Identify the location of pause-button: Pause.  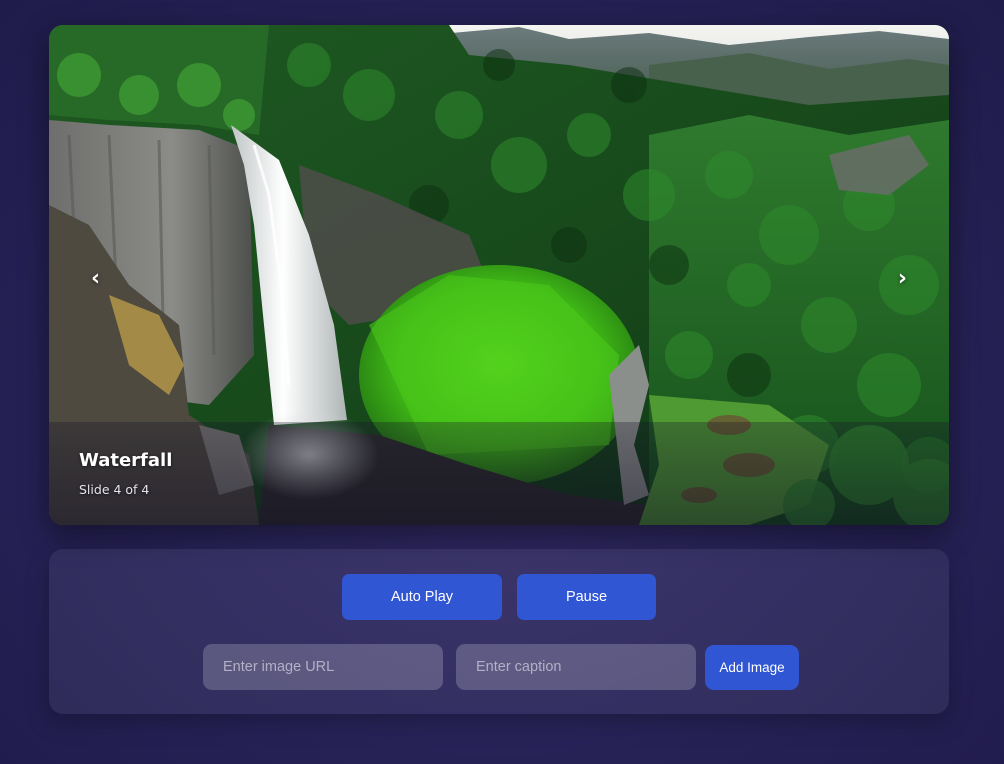
(586, 597).